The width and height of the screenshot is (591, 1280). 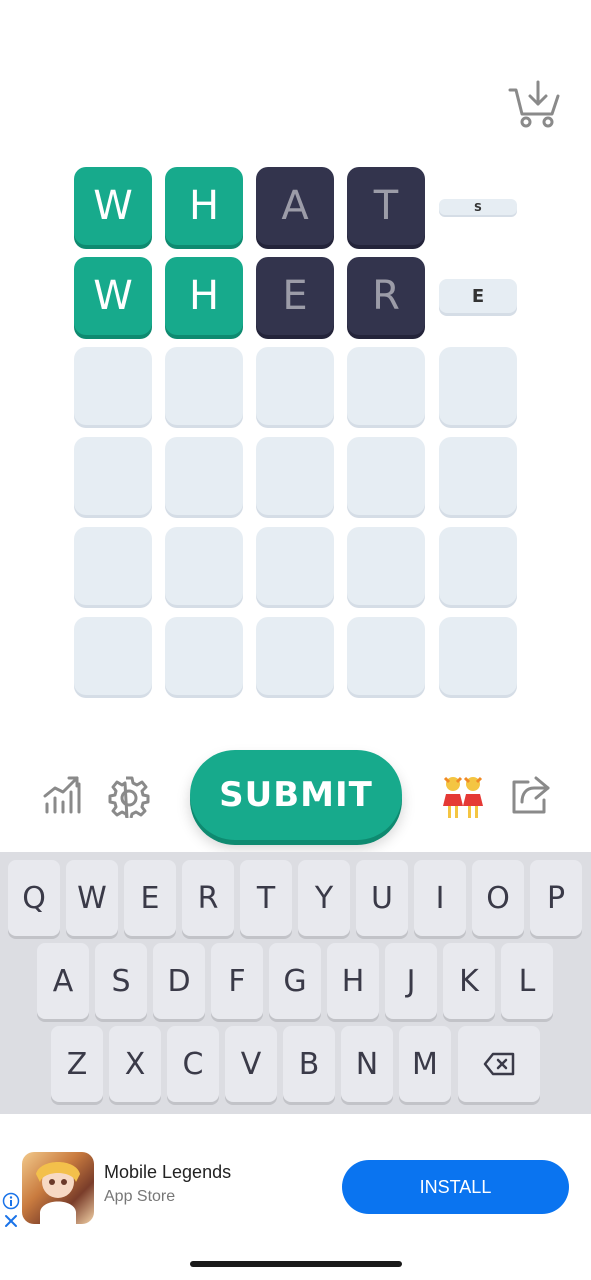 What do you see at coordinates (478, 296) in the screenshot?
I see `board-hint-tile: E` at bounding box center [478, 296].